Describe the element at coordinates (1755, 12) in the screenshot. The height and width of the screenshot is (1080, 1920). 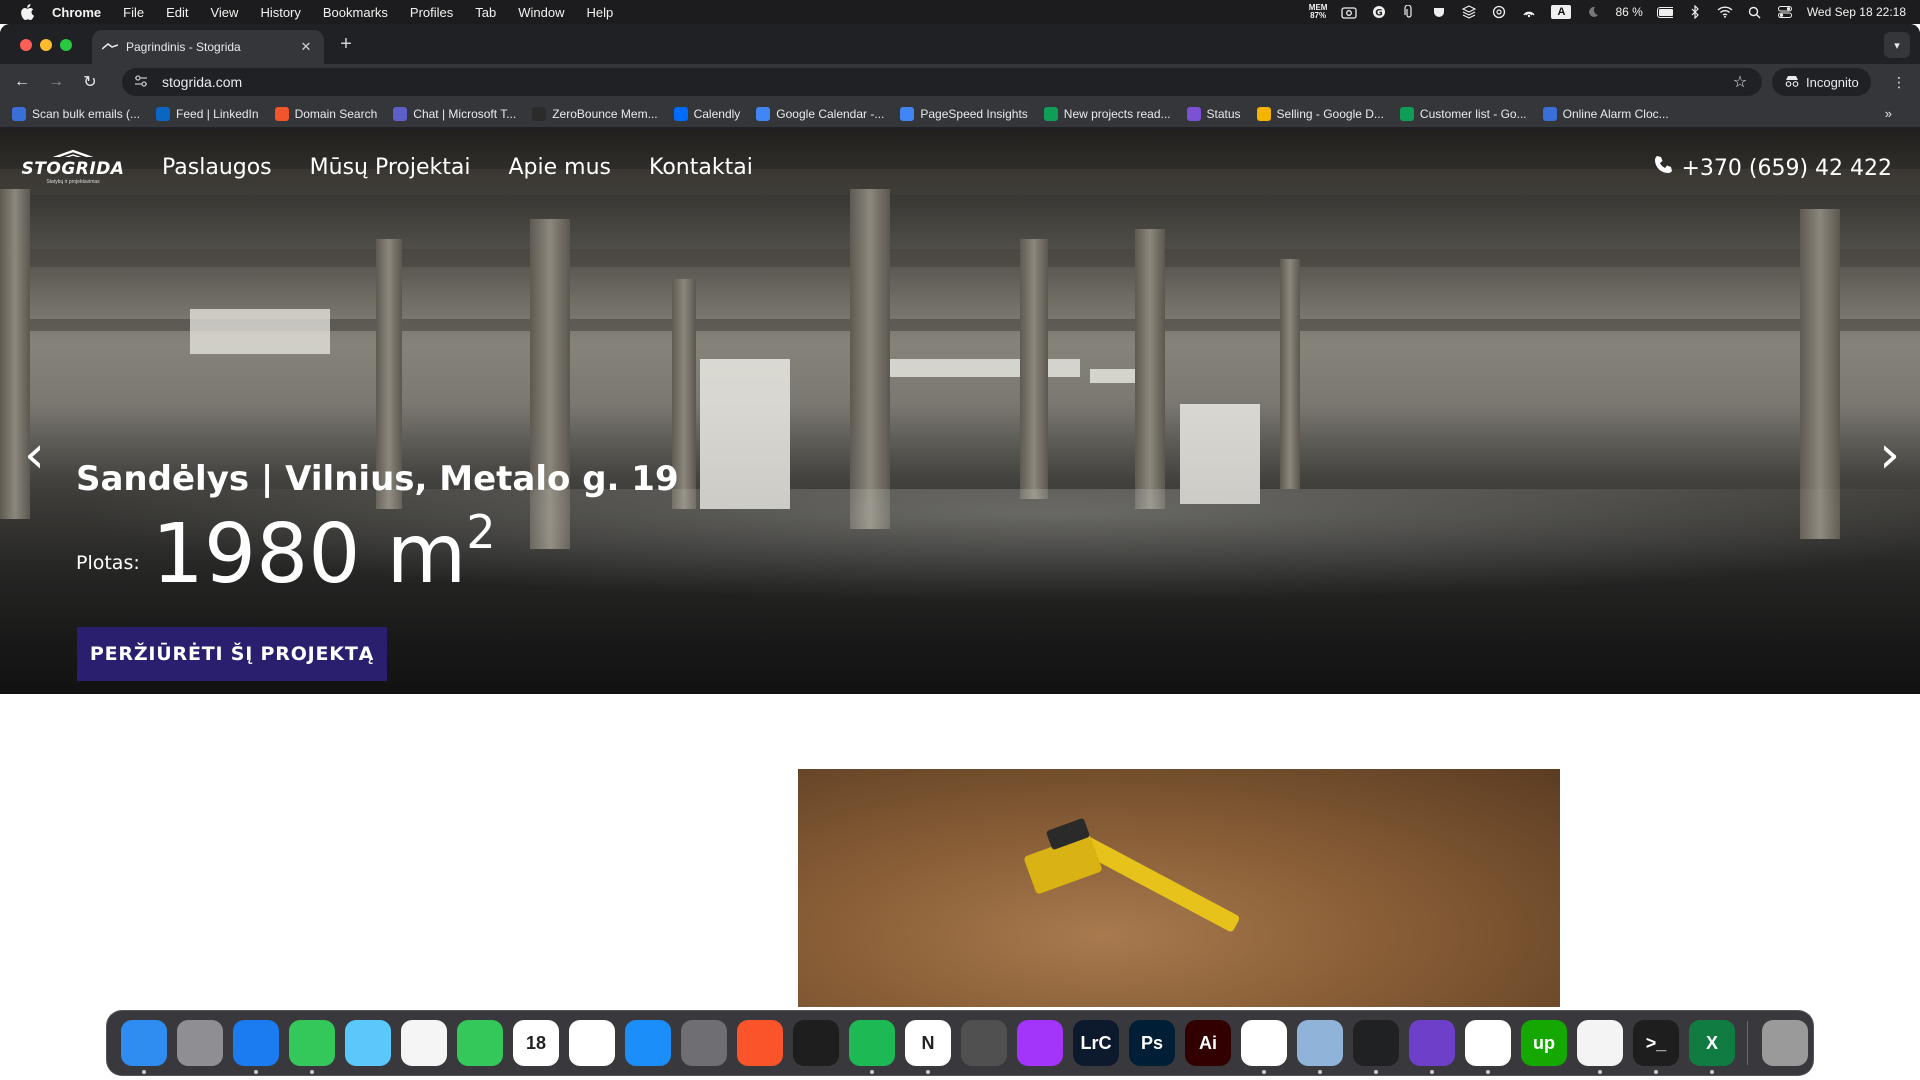
I see `spotlight-search-icon` at that location.